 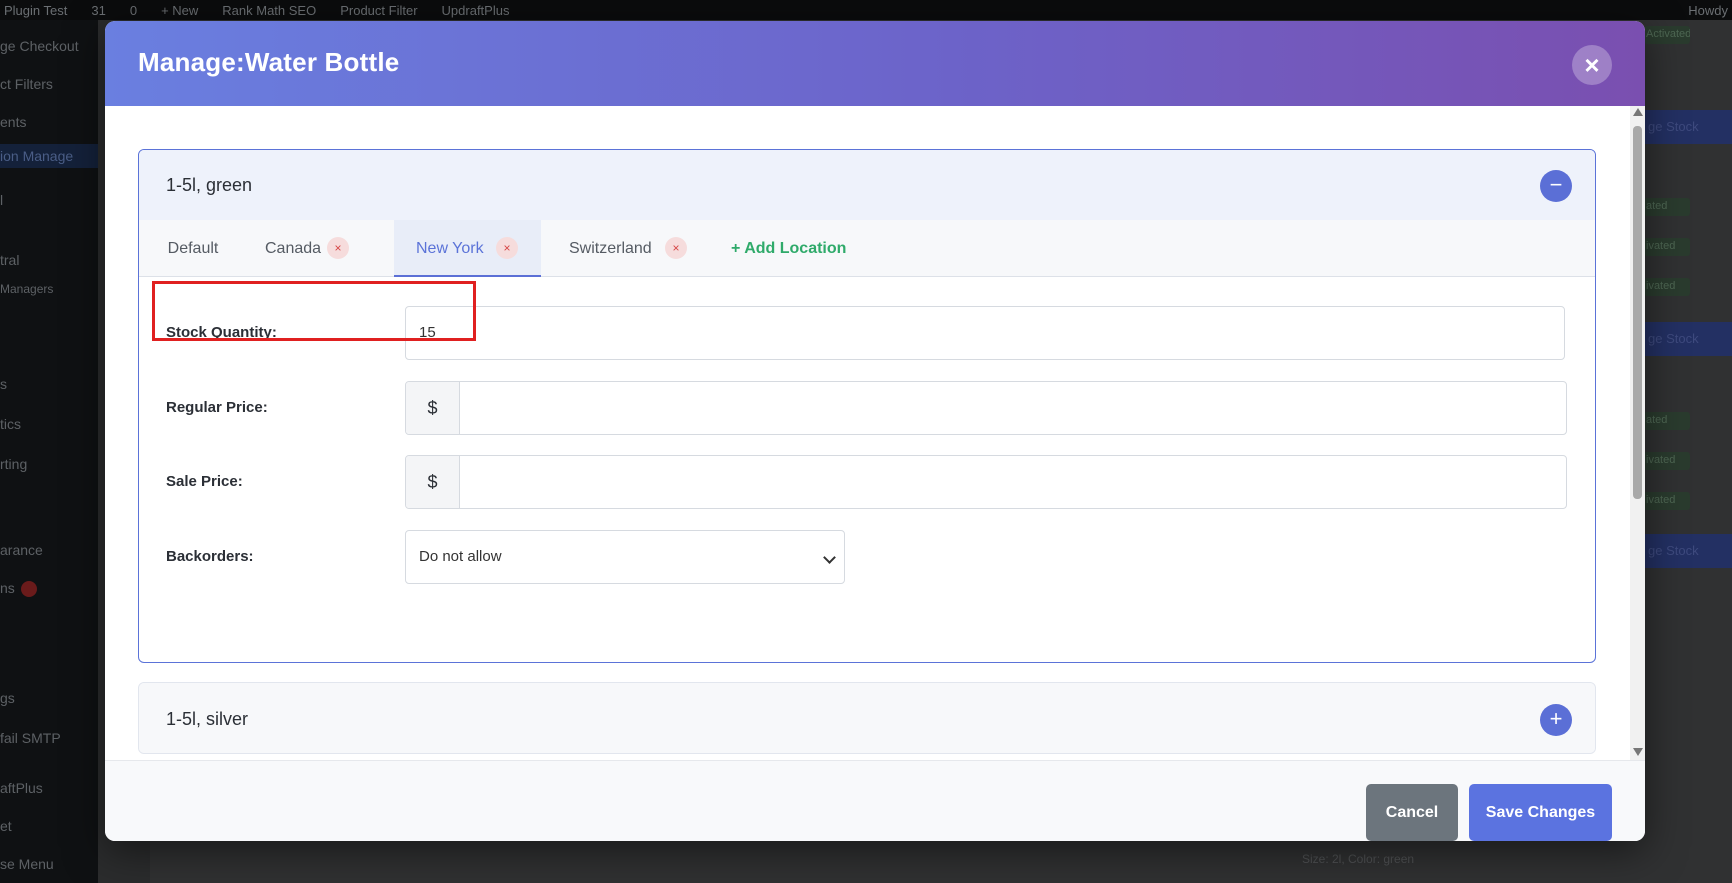 I want to click on sidebar-item: arance, so click(x=21, y=550).